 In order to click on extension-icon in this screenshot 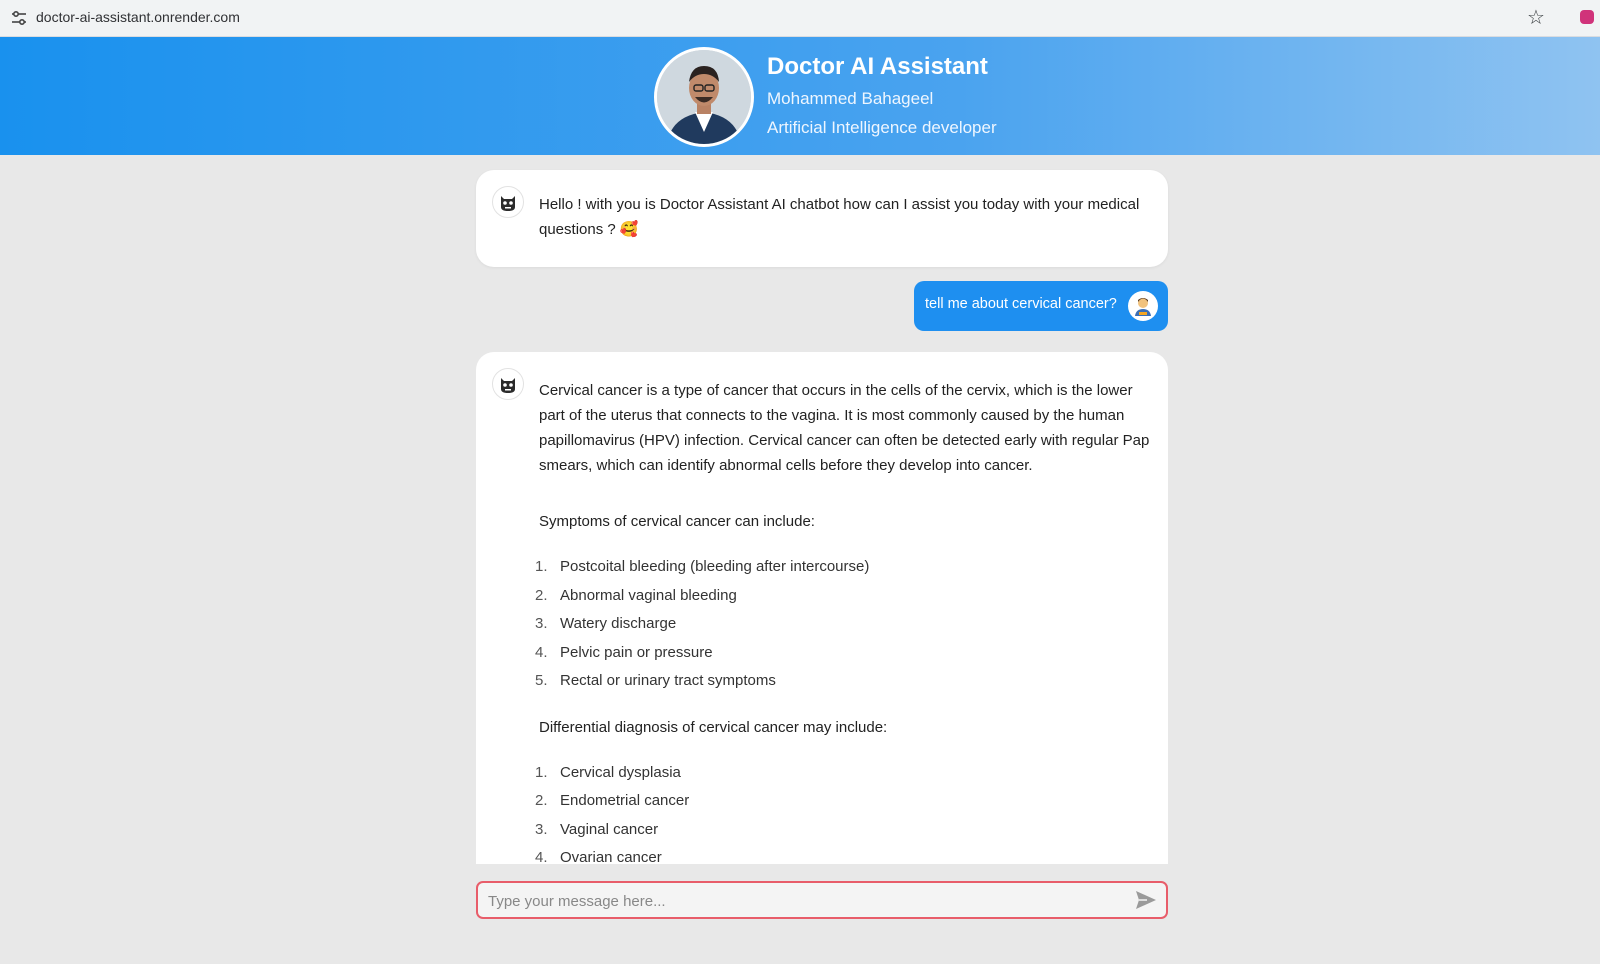, I will do `click(1587, 17)`.